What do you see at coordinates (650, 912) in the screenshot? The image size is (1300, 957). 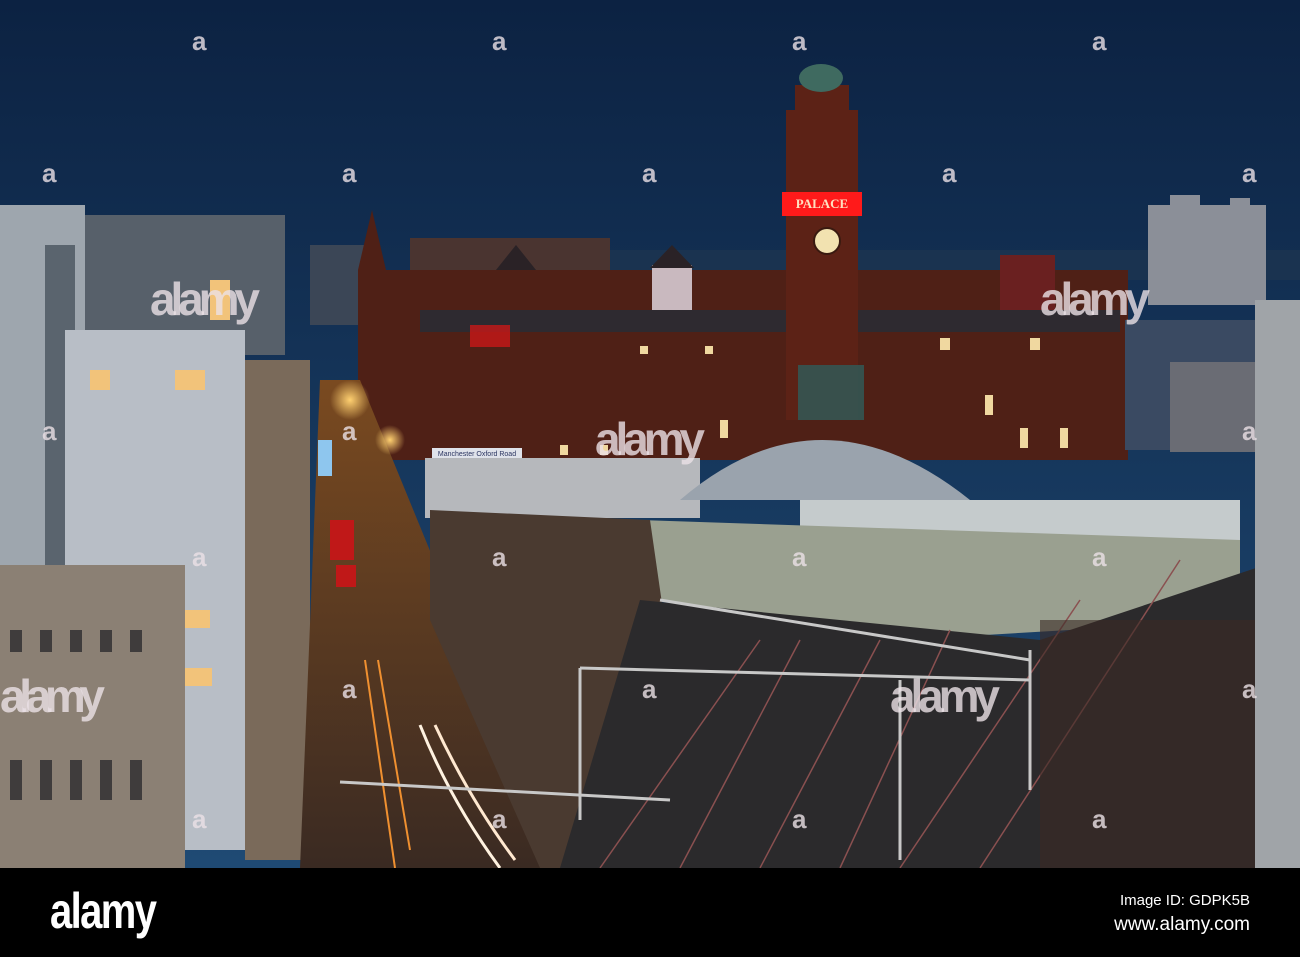 I see `footer-bar: alamy Image ID: GDPK5B www.alamy.com` at bounding box center [650, 912].